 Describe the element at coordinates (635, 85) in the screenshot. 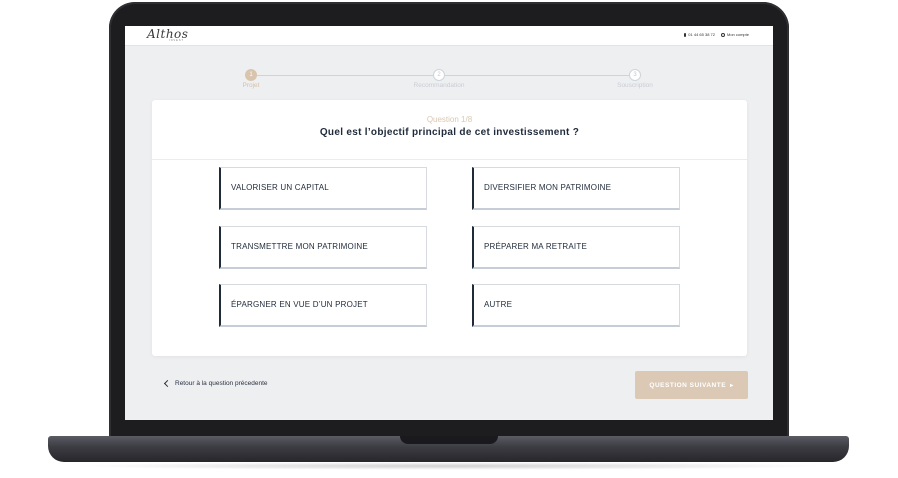

I see `step-3-label: Souscription` at that location.